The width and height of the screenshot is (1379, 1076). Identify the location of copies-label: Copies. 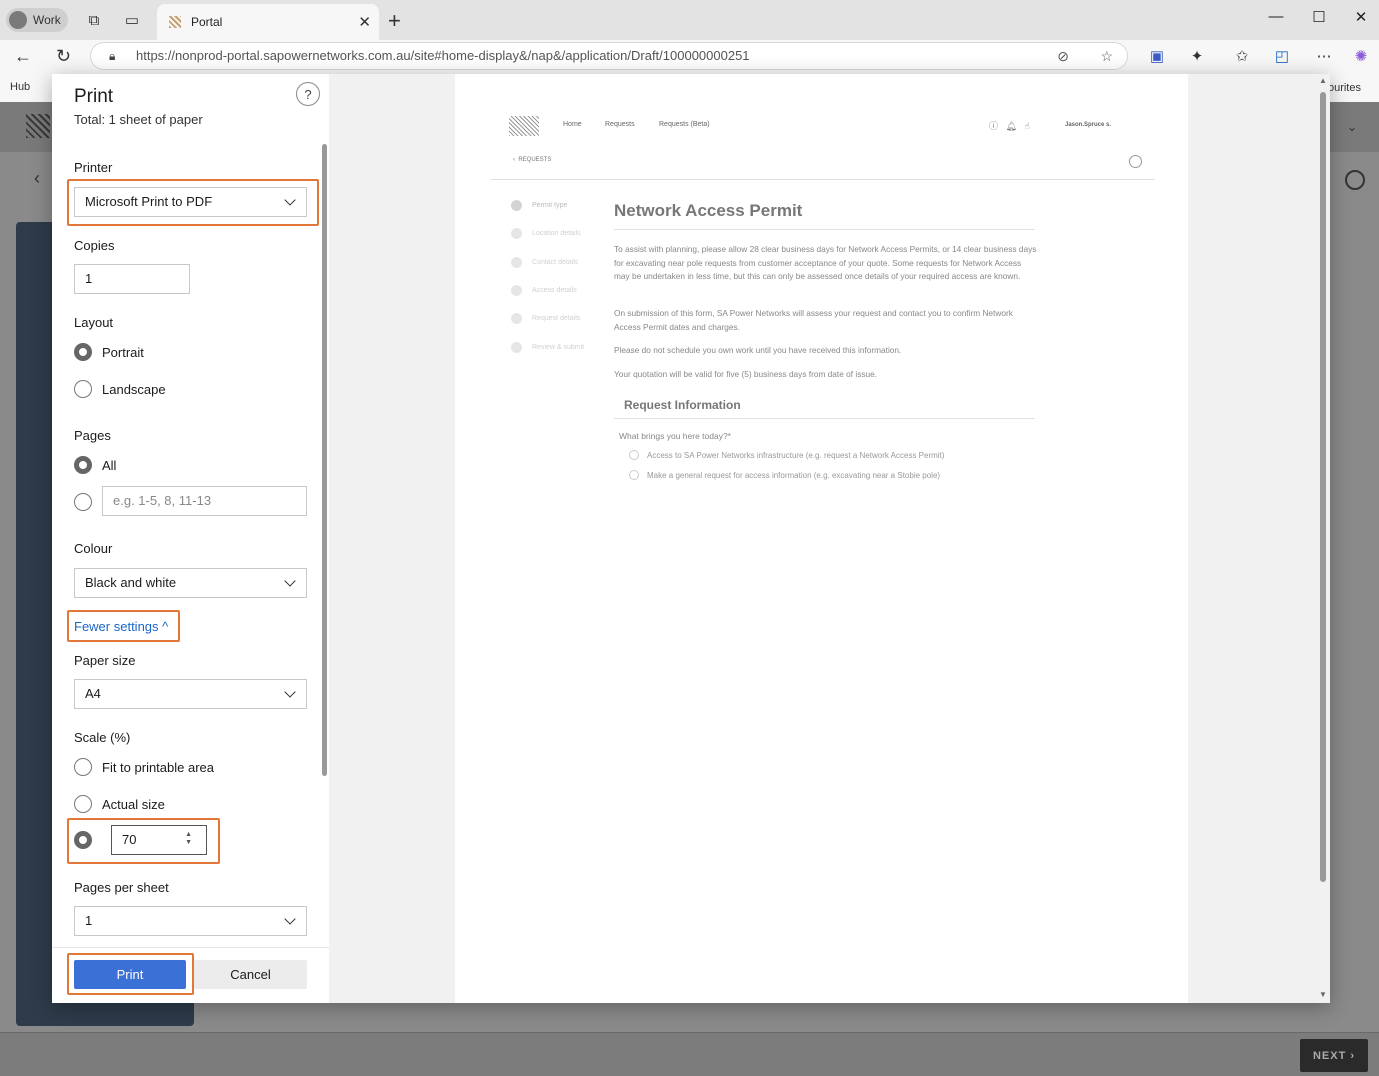
(94, 245).